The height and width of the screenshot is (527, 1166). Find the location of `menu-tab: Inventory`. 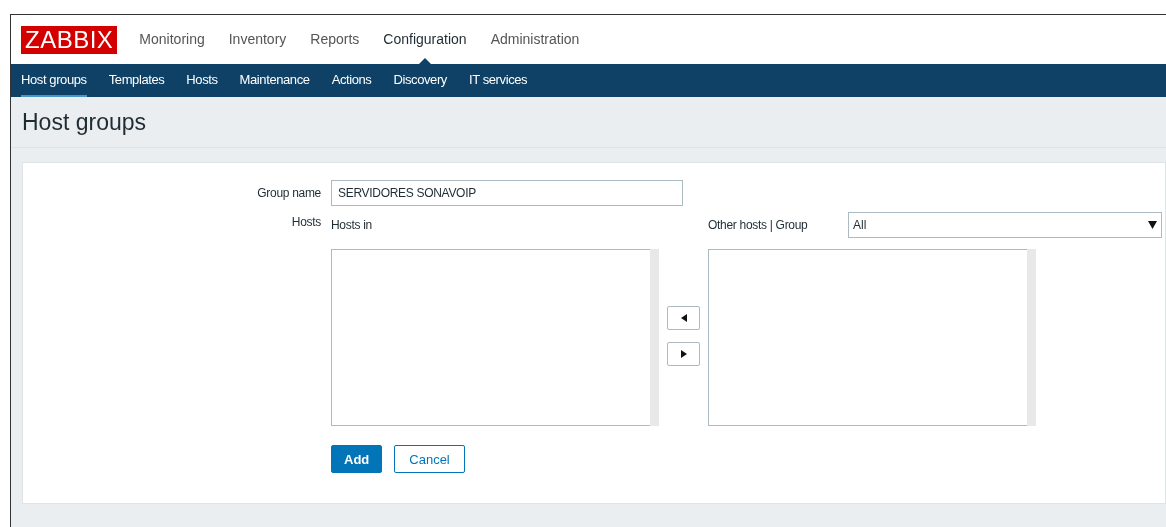

menu-tab: Inventory is located at coordinates (257, 39).